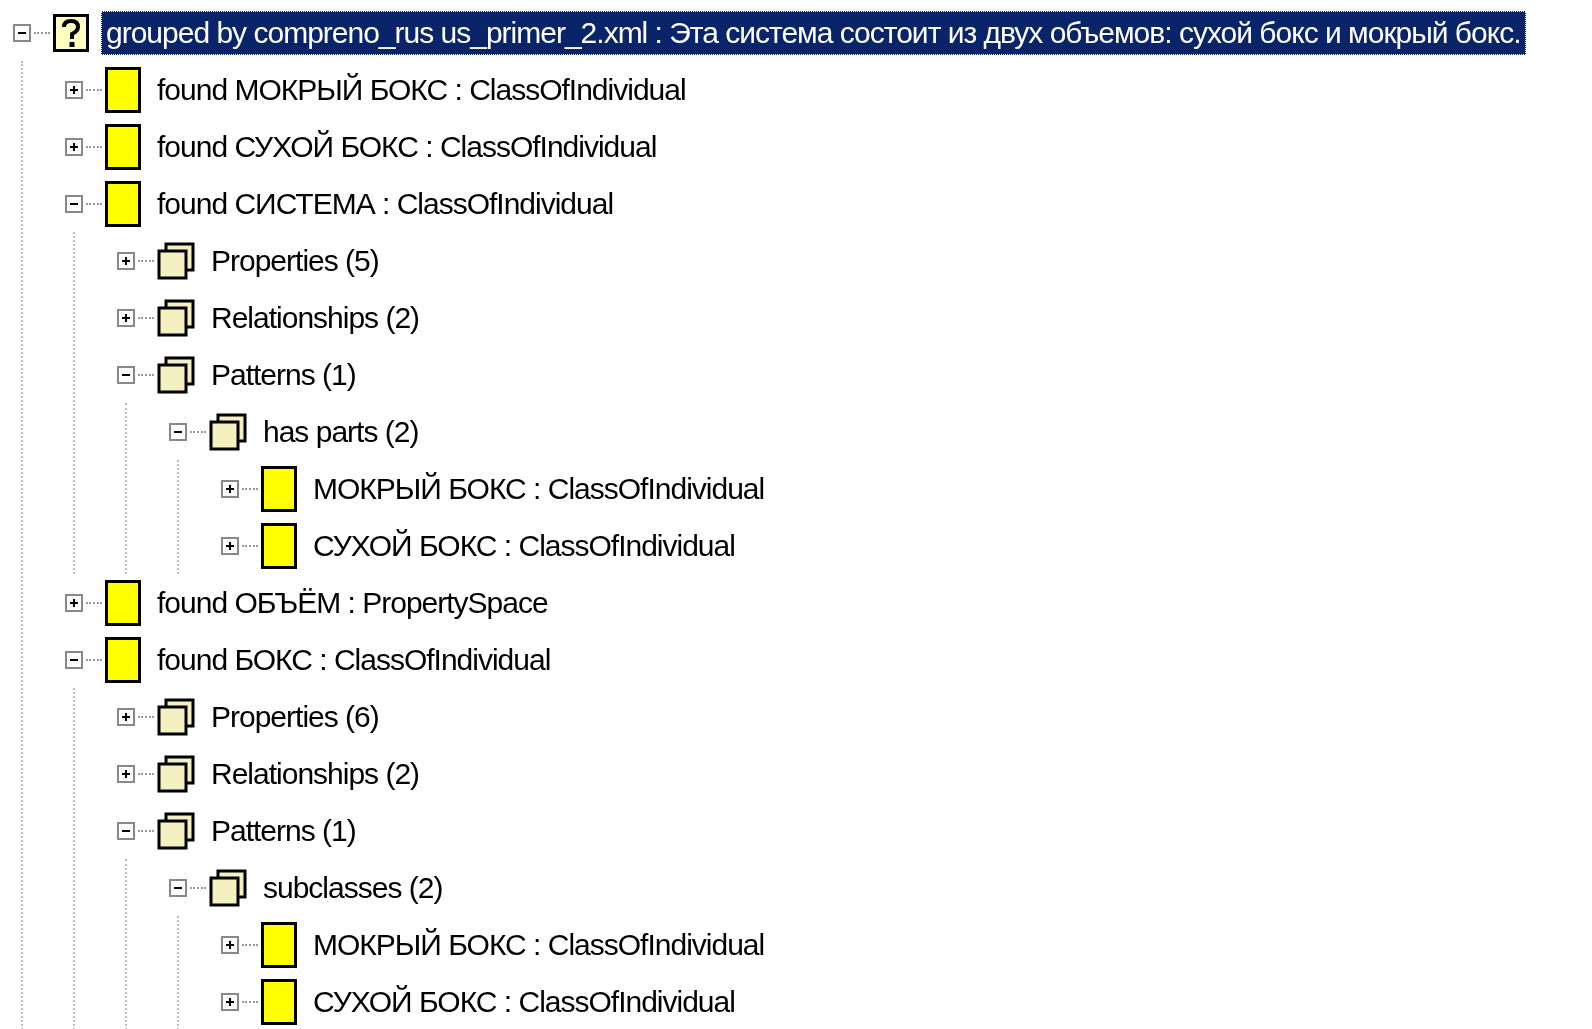 The image size is (1592, 1029). I want to click on tree-item-label: found СИСТЕМА : ClassOfIndividual, so click(385, 203).